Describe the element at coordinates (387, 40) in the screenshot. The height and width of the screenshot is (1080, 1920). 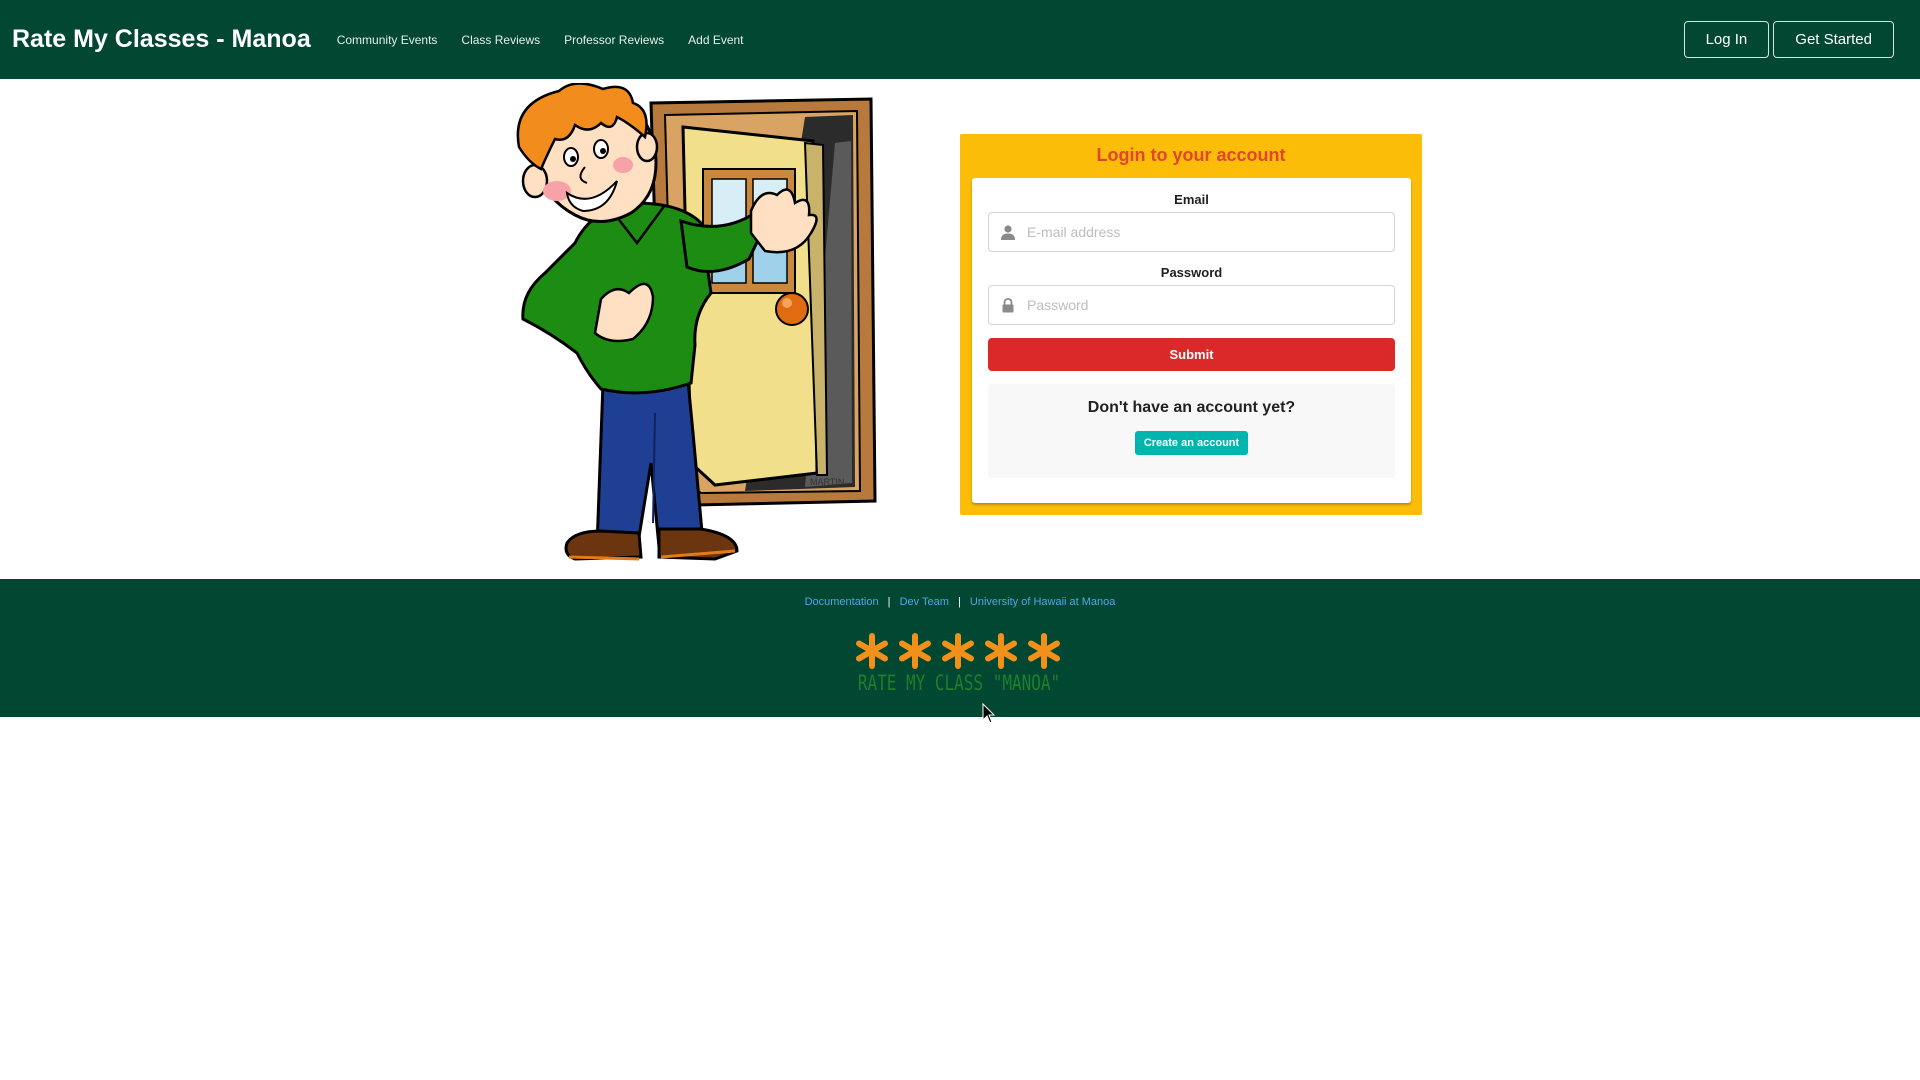
I see `nav-link-community-events: Community Events` at that location.